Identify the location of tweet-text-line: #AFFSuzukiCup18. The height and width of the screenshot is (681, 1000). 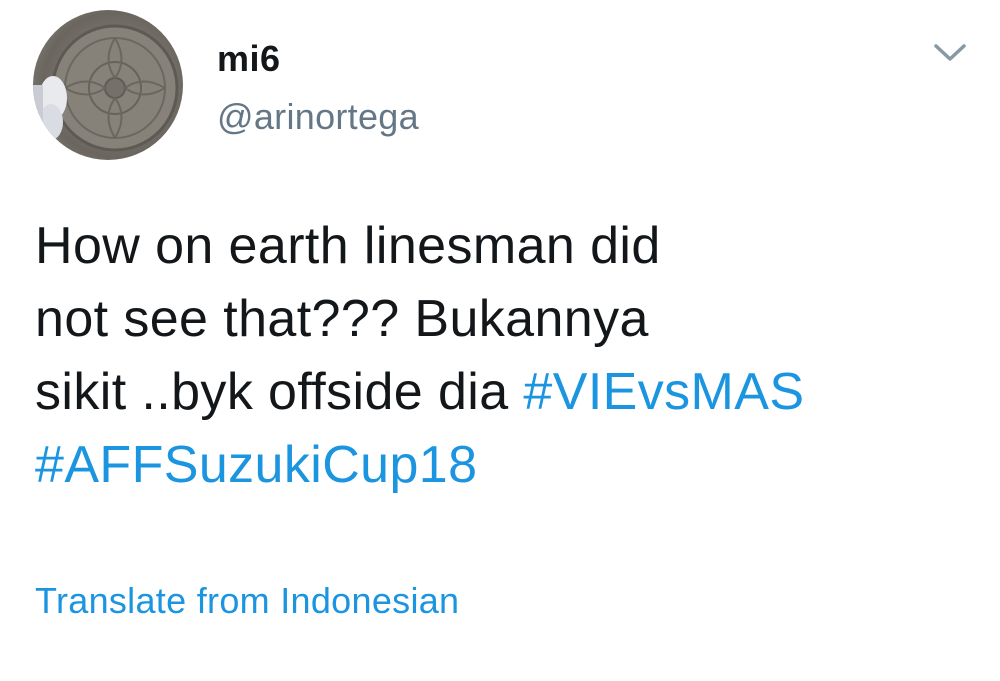
(495, 465).